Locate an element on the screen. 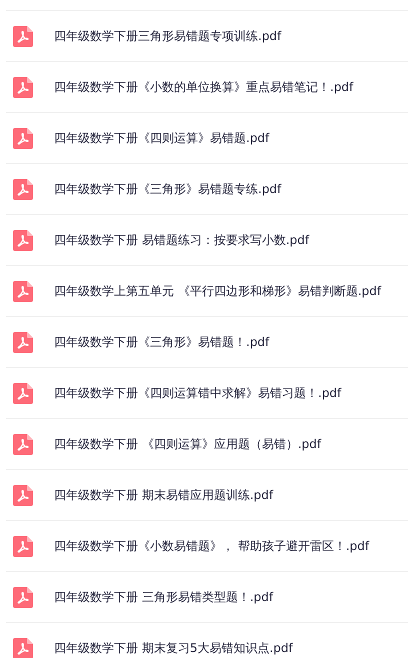 The height and width of the screenshot is (658, 408). file-name: 四年级数学下册 《四则运算》应用题（易错）.pdf is located at coordinates (188, 444).